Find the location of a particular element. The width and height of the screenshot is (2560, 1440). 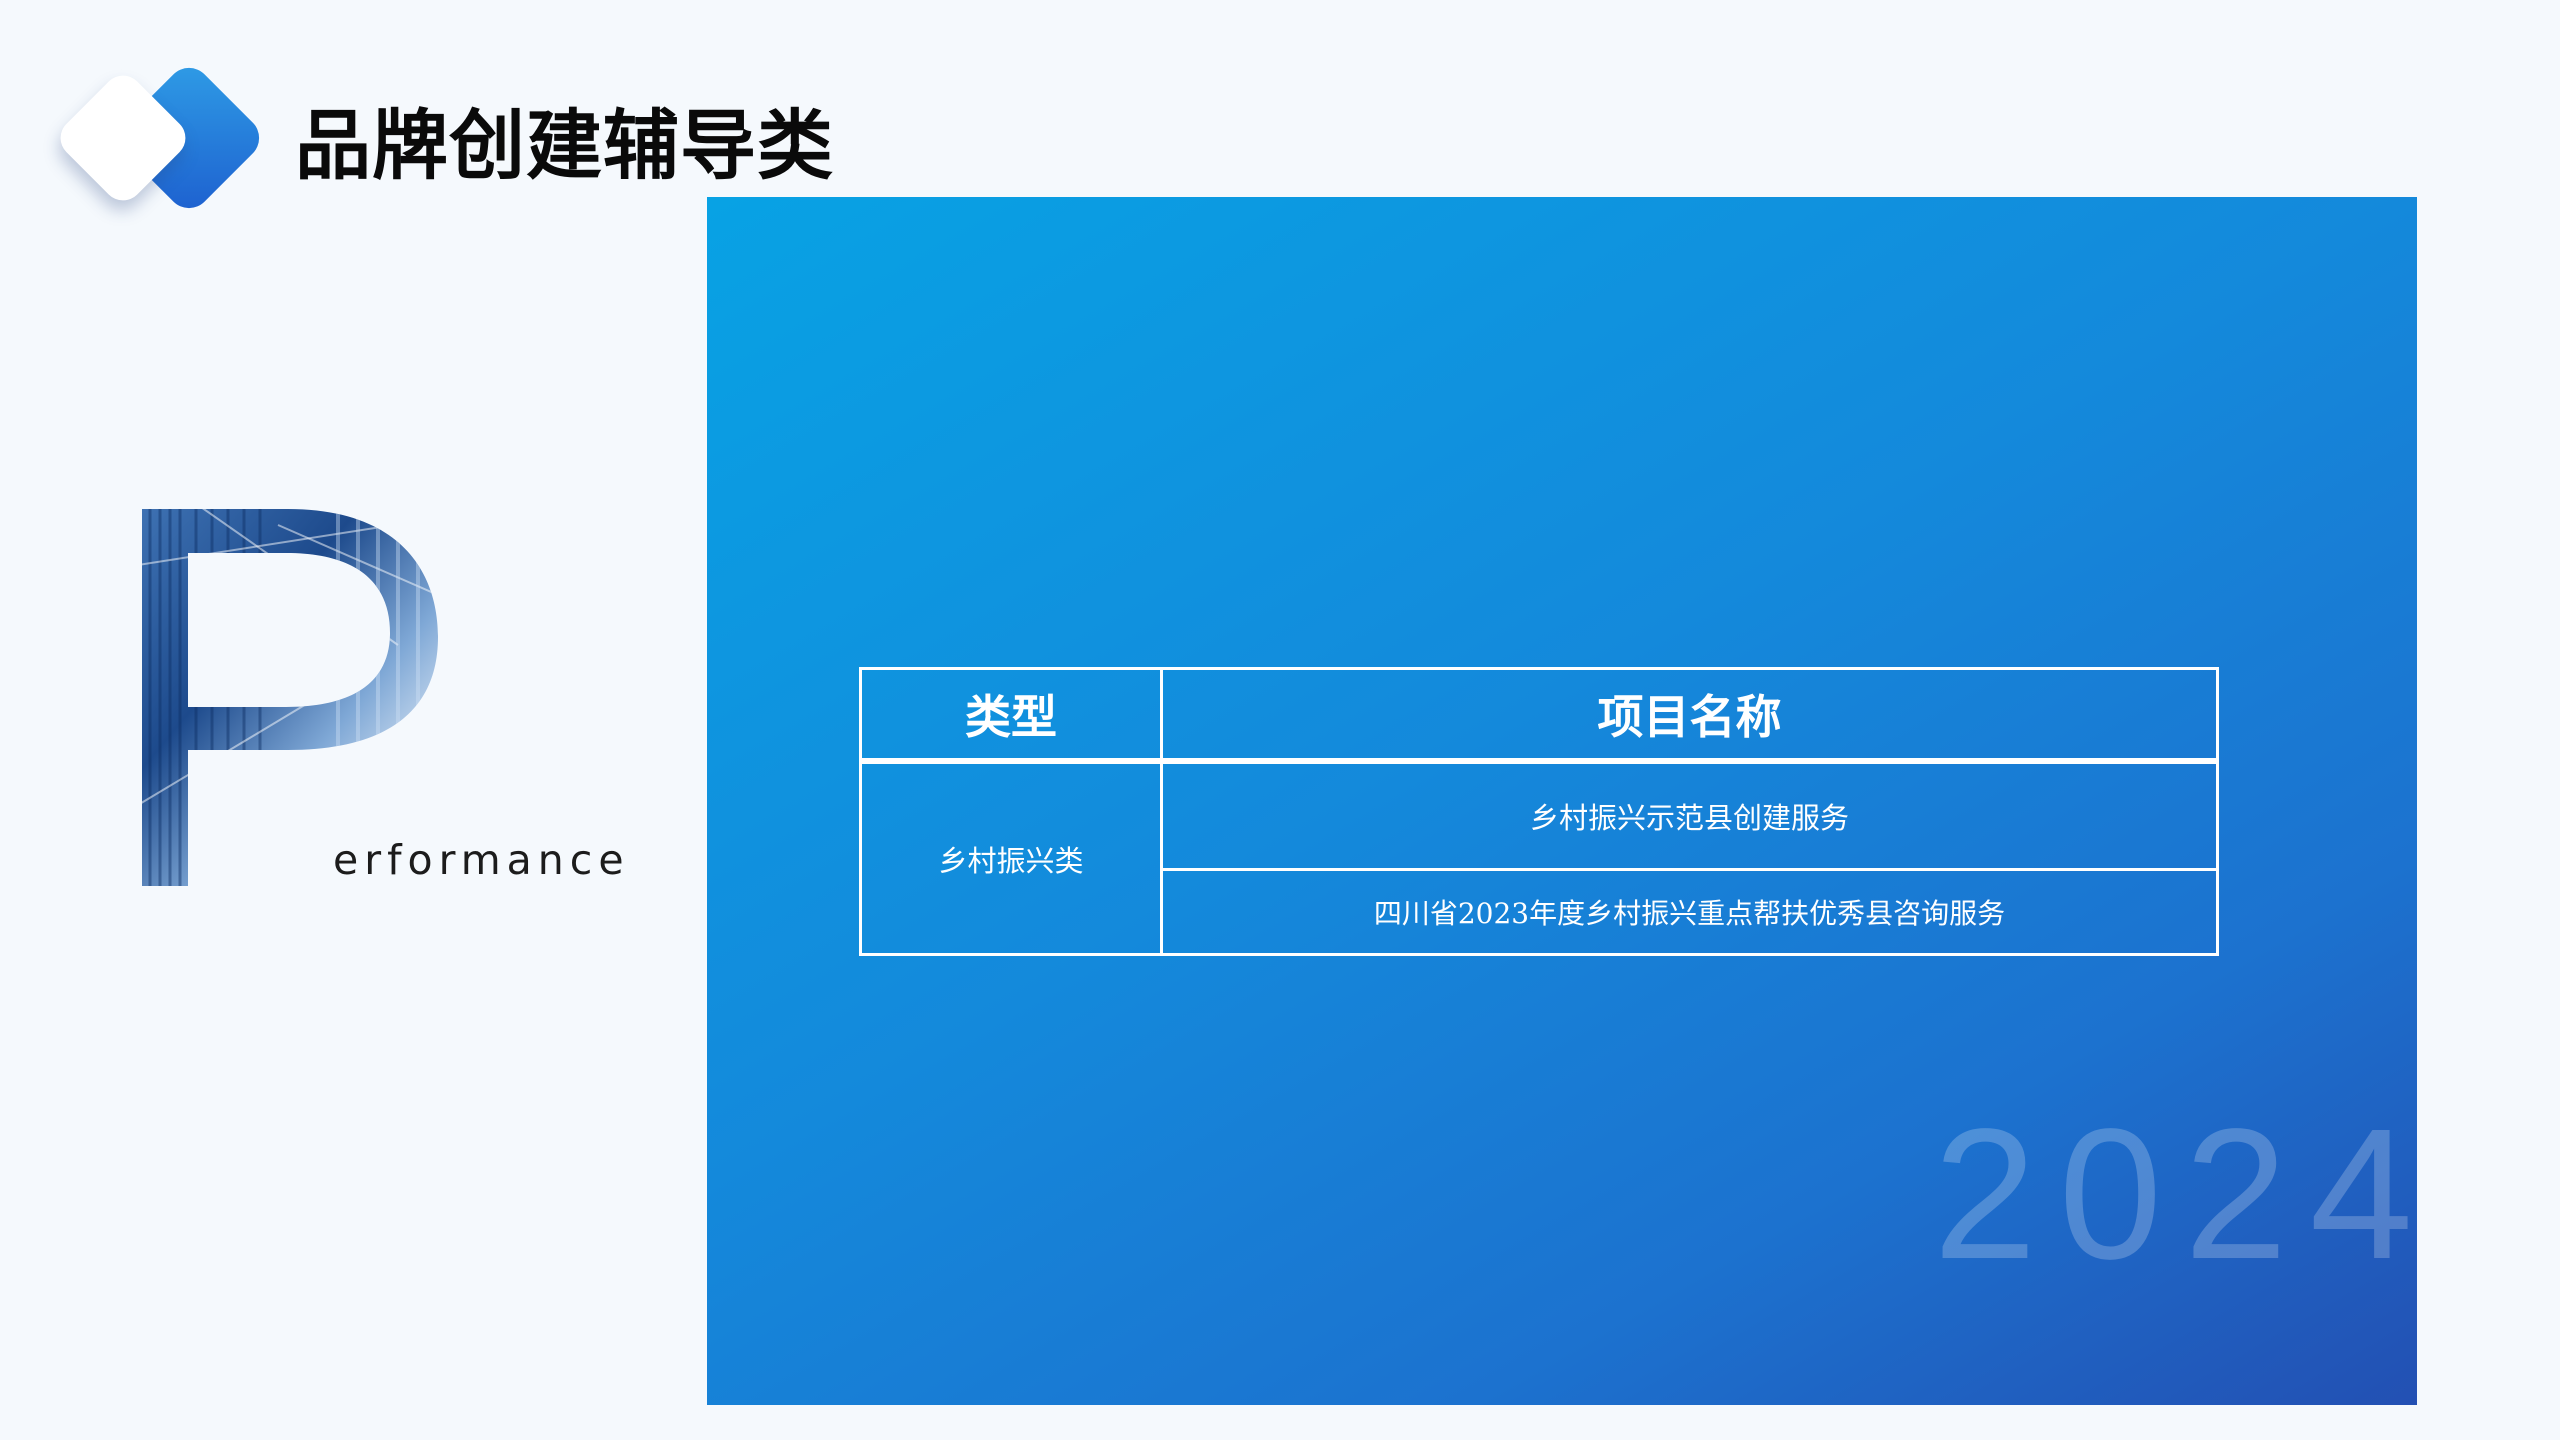

brand-logo-icon is located at coordinates (160, 140).